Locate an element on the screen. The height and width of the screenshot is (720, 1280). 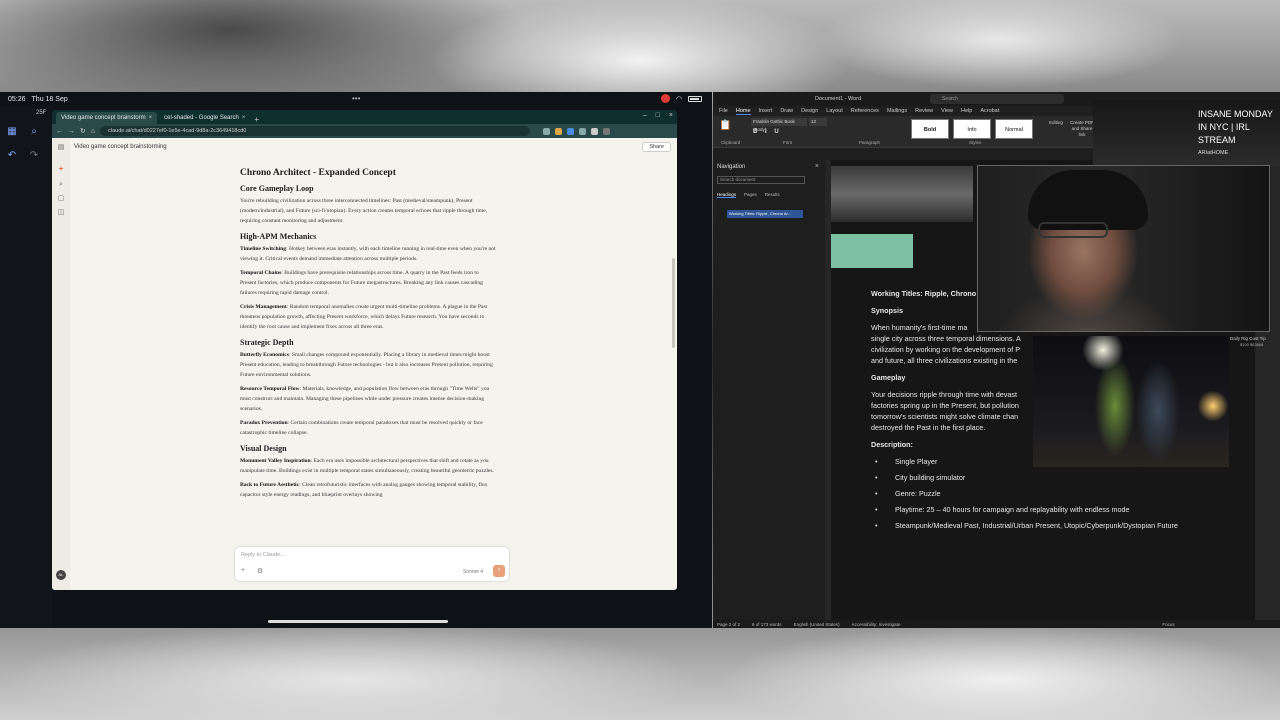
tab-label: Video game concept brainstorm is located at coordinates (103, 118).